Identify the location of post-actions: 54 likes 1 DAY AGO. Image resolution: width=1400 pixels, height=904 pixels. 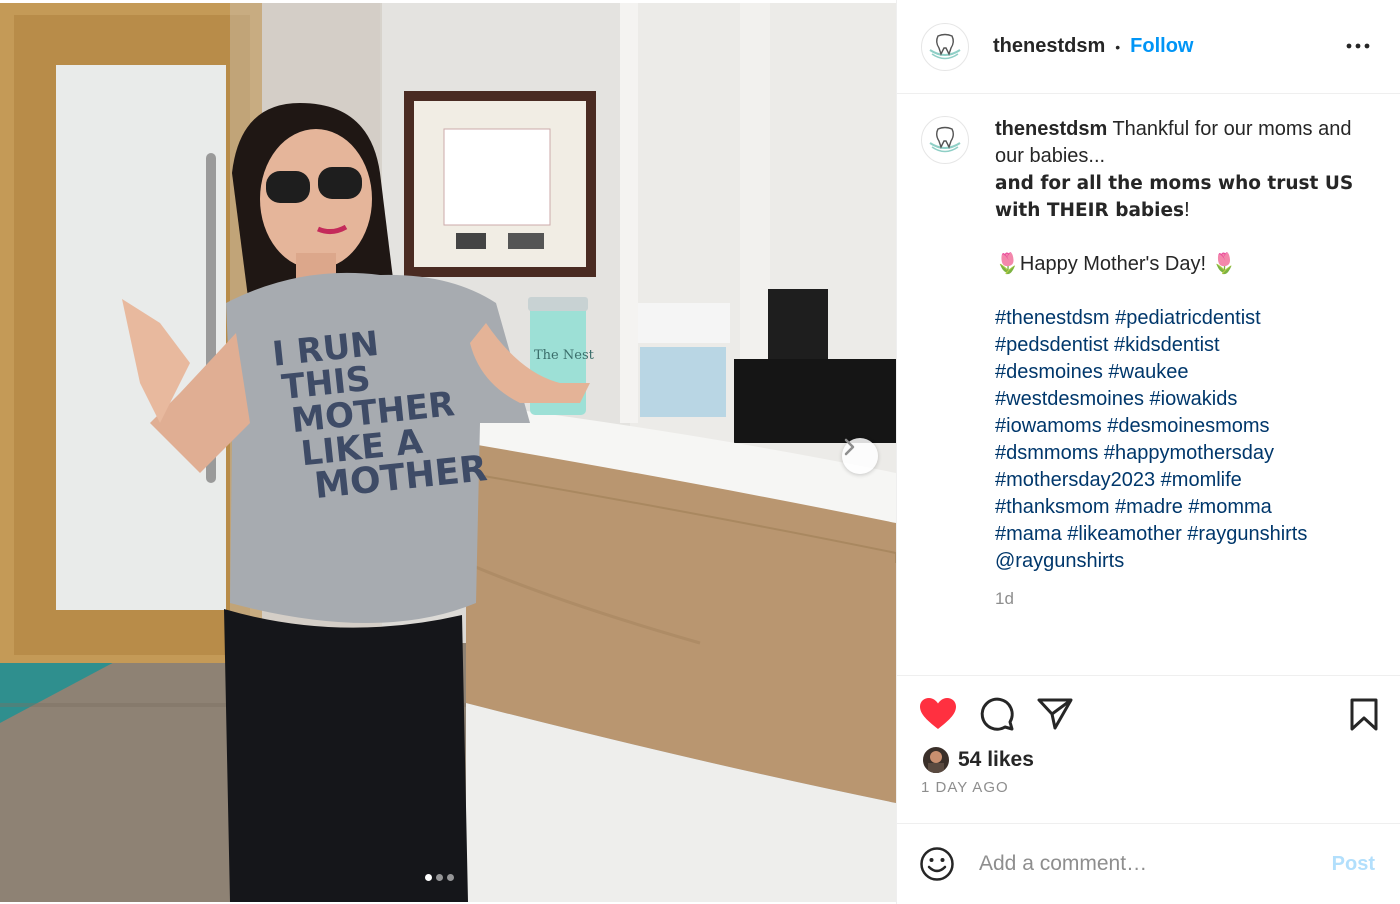
(1148, 749).